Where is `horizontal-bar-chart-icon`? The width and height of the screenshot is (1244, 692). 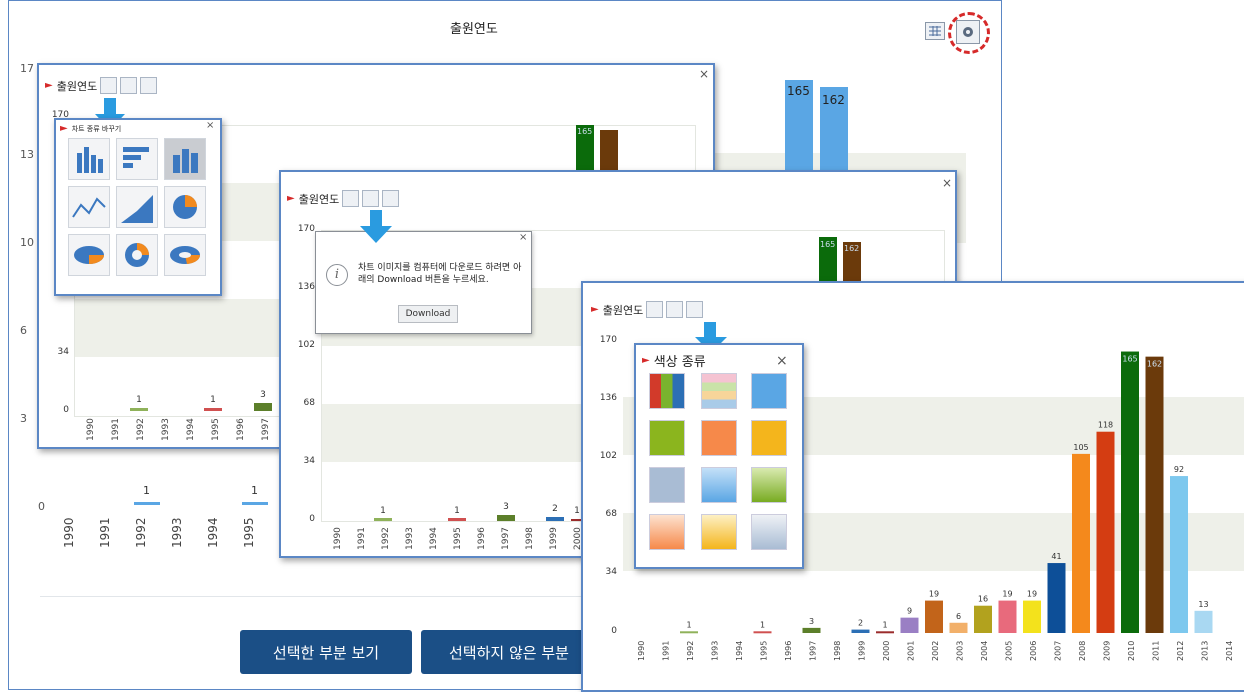 horizontal-bar-chart-icon is located at coordinates (137, 159).